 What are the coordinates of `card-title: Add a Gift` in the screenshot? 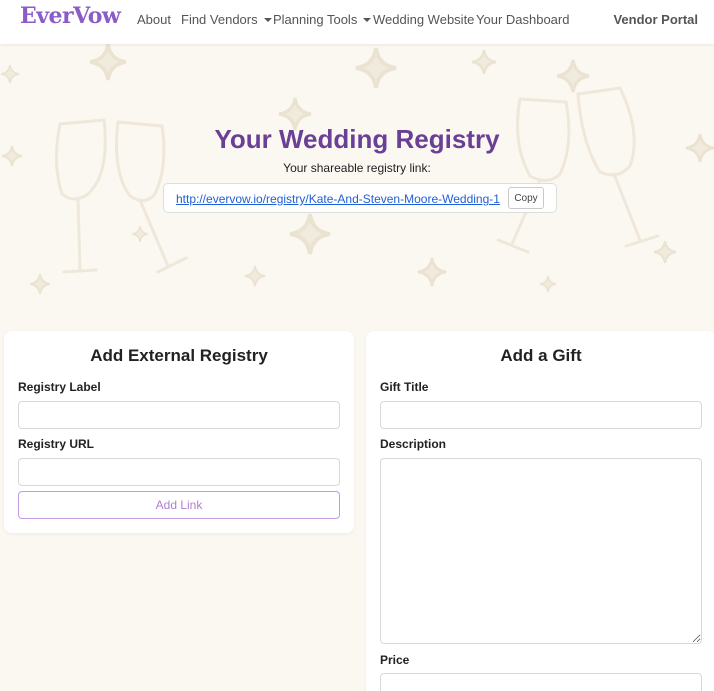 It's located at (541, 355).